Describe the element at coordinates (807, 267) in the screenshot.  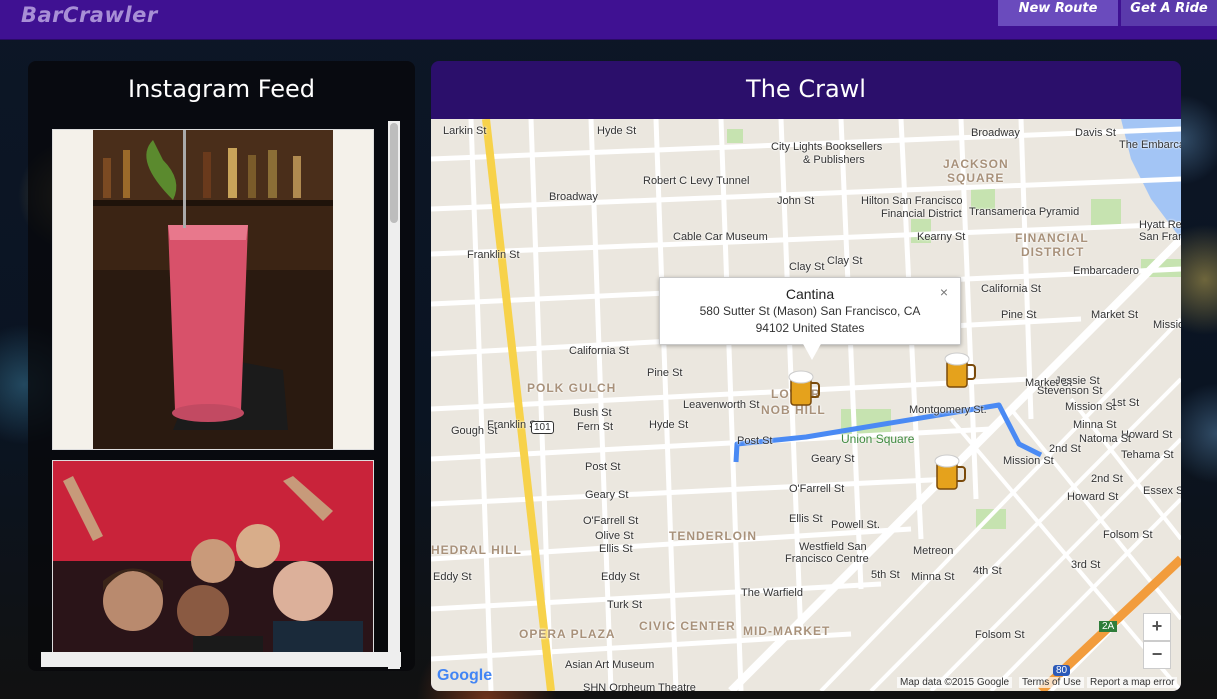
I see `label-clay-st: Clay St` at that location.